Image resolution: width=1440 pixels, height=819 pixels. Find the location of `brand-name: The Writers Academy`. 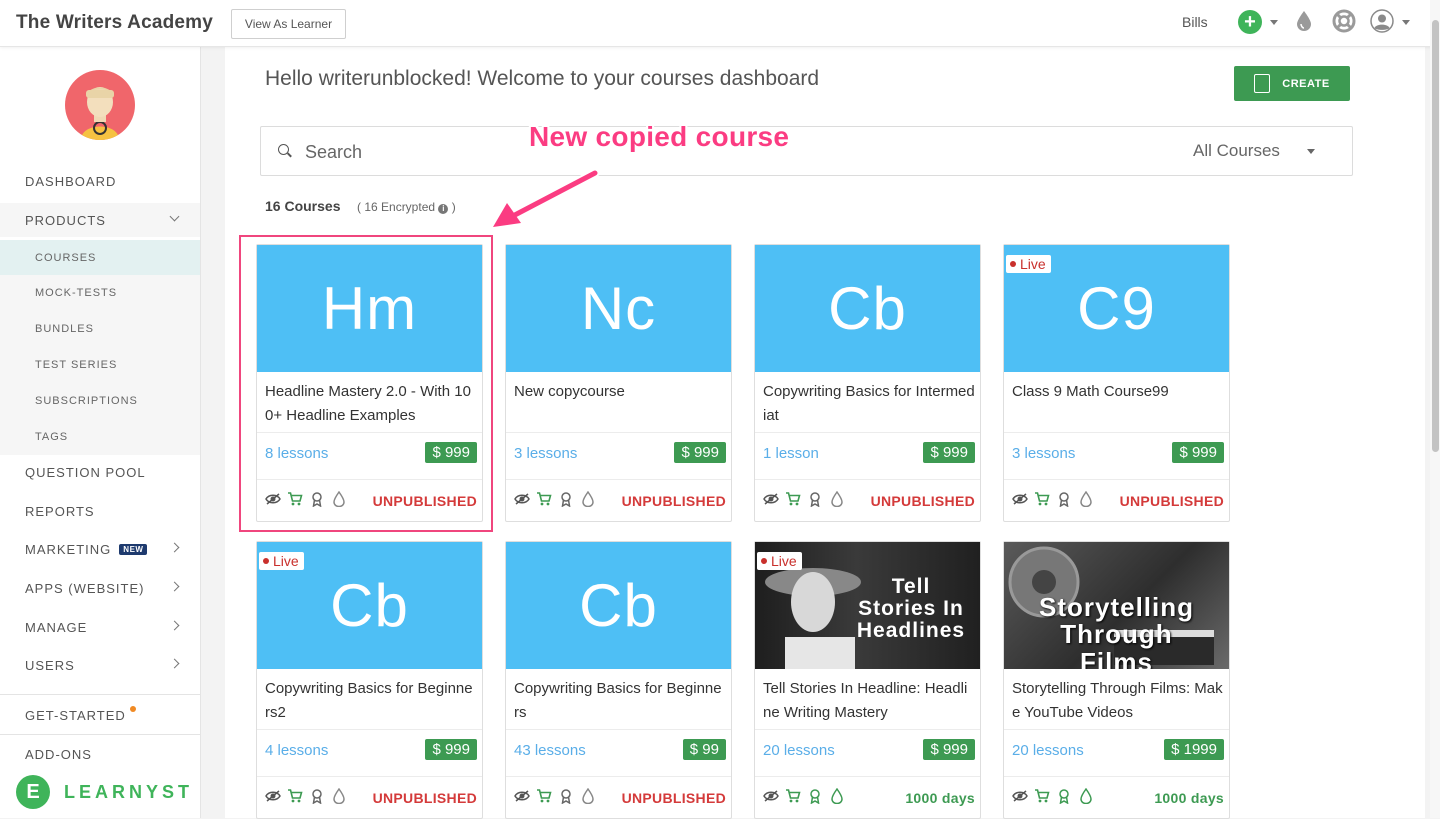

brand-name: The Writers Academy is located at coordinates (114, 23).